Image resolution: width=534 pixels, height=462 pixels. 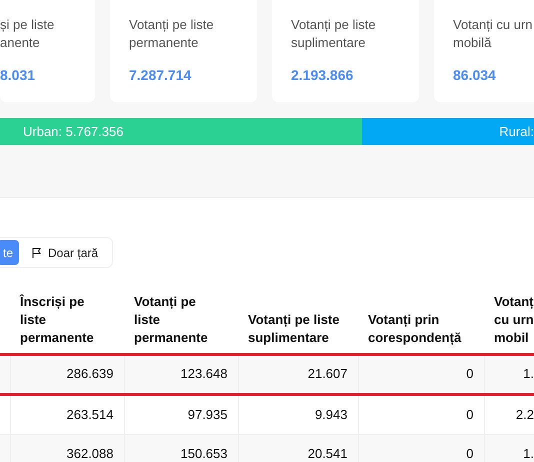 What do you see at coordinates (64, 252) in the screenshot?
I see `filter-toggle: Doar țară` at bounding box center [64, 252].